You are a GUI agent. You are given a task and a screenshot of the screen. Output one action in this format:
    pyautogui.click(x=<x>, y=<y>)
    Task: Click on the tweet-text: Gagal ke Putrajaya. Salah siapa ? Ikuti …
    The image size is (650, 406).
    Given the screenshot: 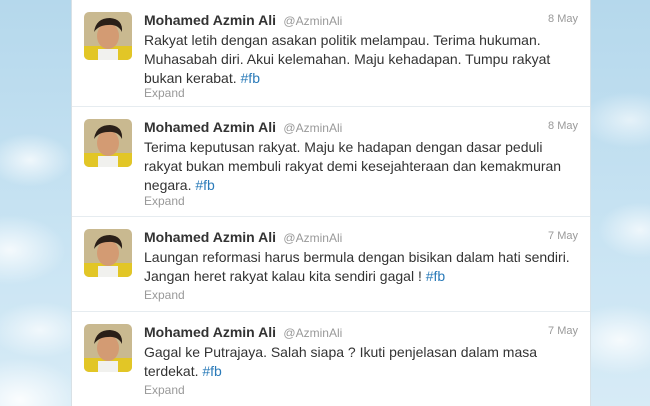 What is the action you would take?
    pyautogui.click(x=362, y=362)
    